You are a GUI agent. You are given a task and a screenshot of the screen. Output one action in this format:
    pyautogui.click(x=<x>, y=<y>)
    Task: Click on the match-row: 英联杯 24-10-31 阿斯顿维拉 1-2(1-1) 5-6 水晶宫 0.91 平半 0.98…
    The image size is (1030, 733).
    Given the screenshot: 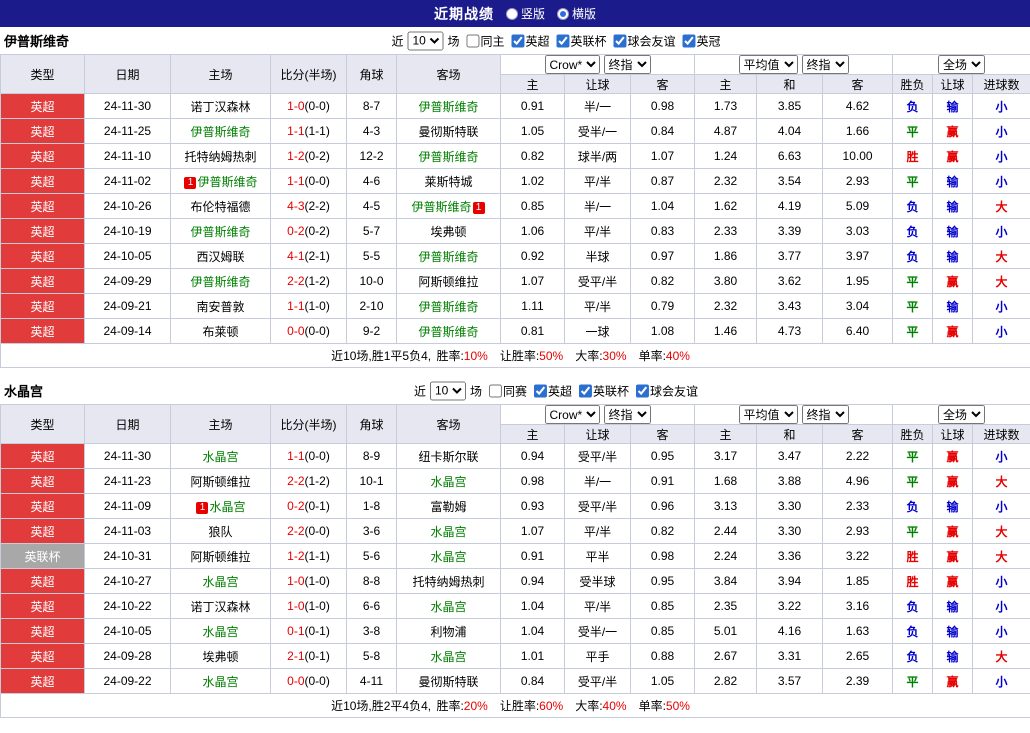 What is the action you would take?
    pyautogui.click(x=515, y=556)
    